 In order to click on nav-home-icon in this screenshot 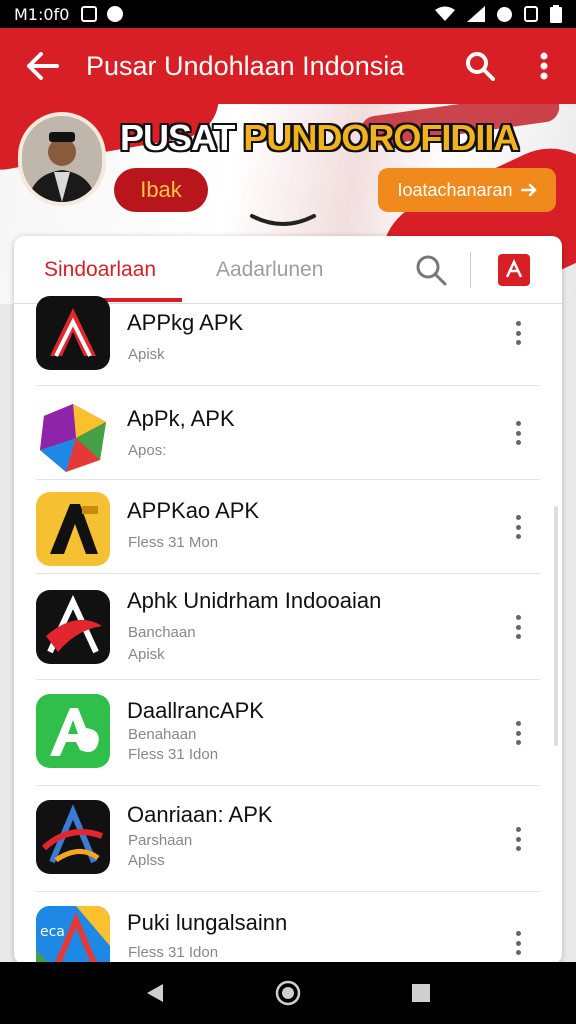, I will do `click(288, 993)`.